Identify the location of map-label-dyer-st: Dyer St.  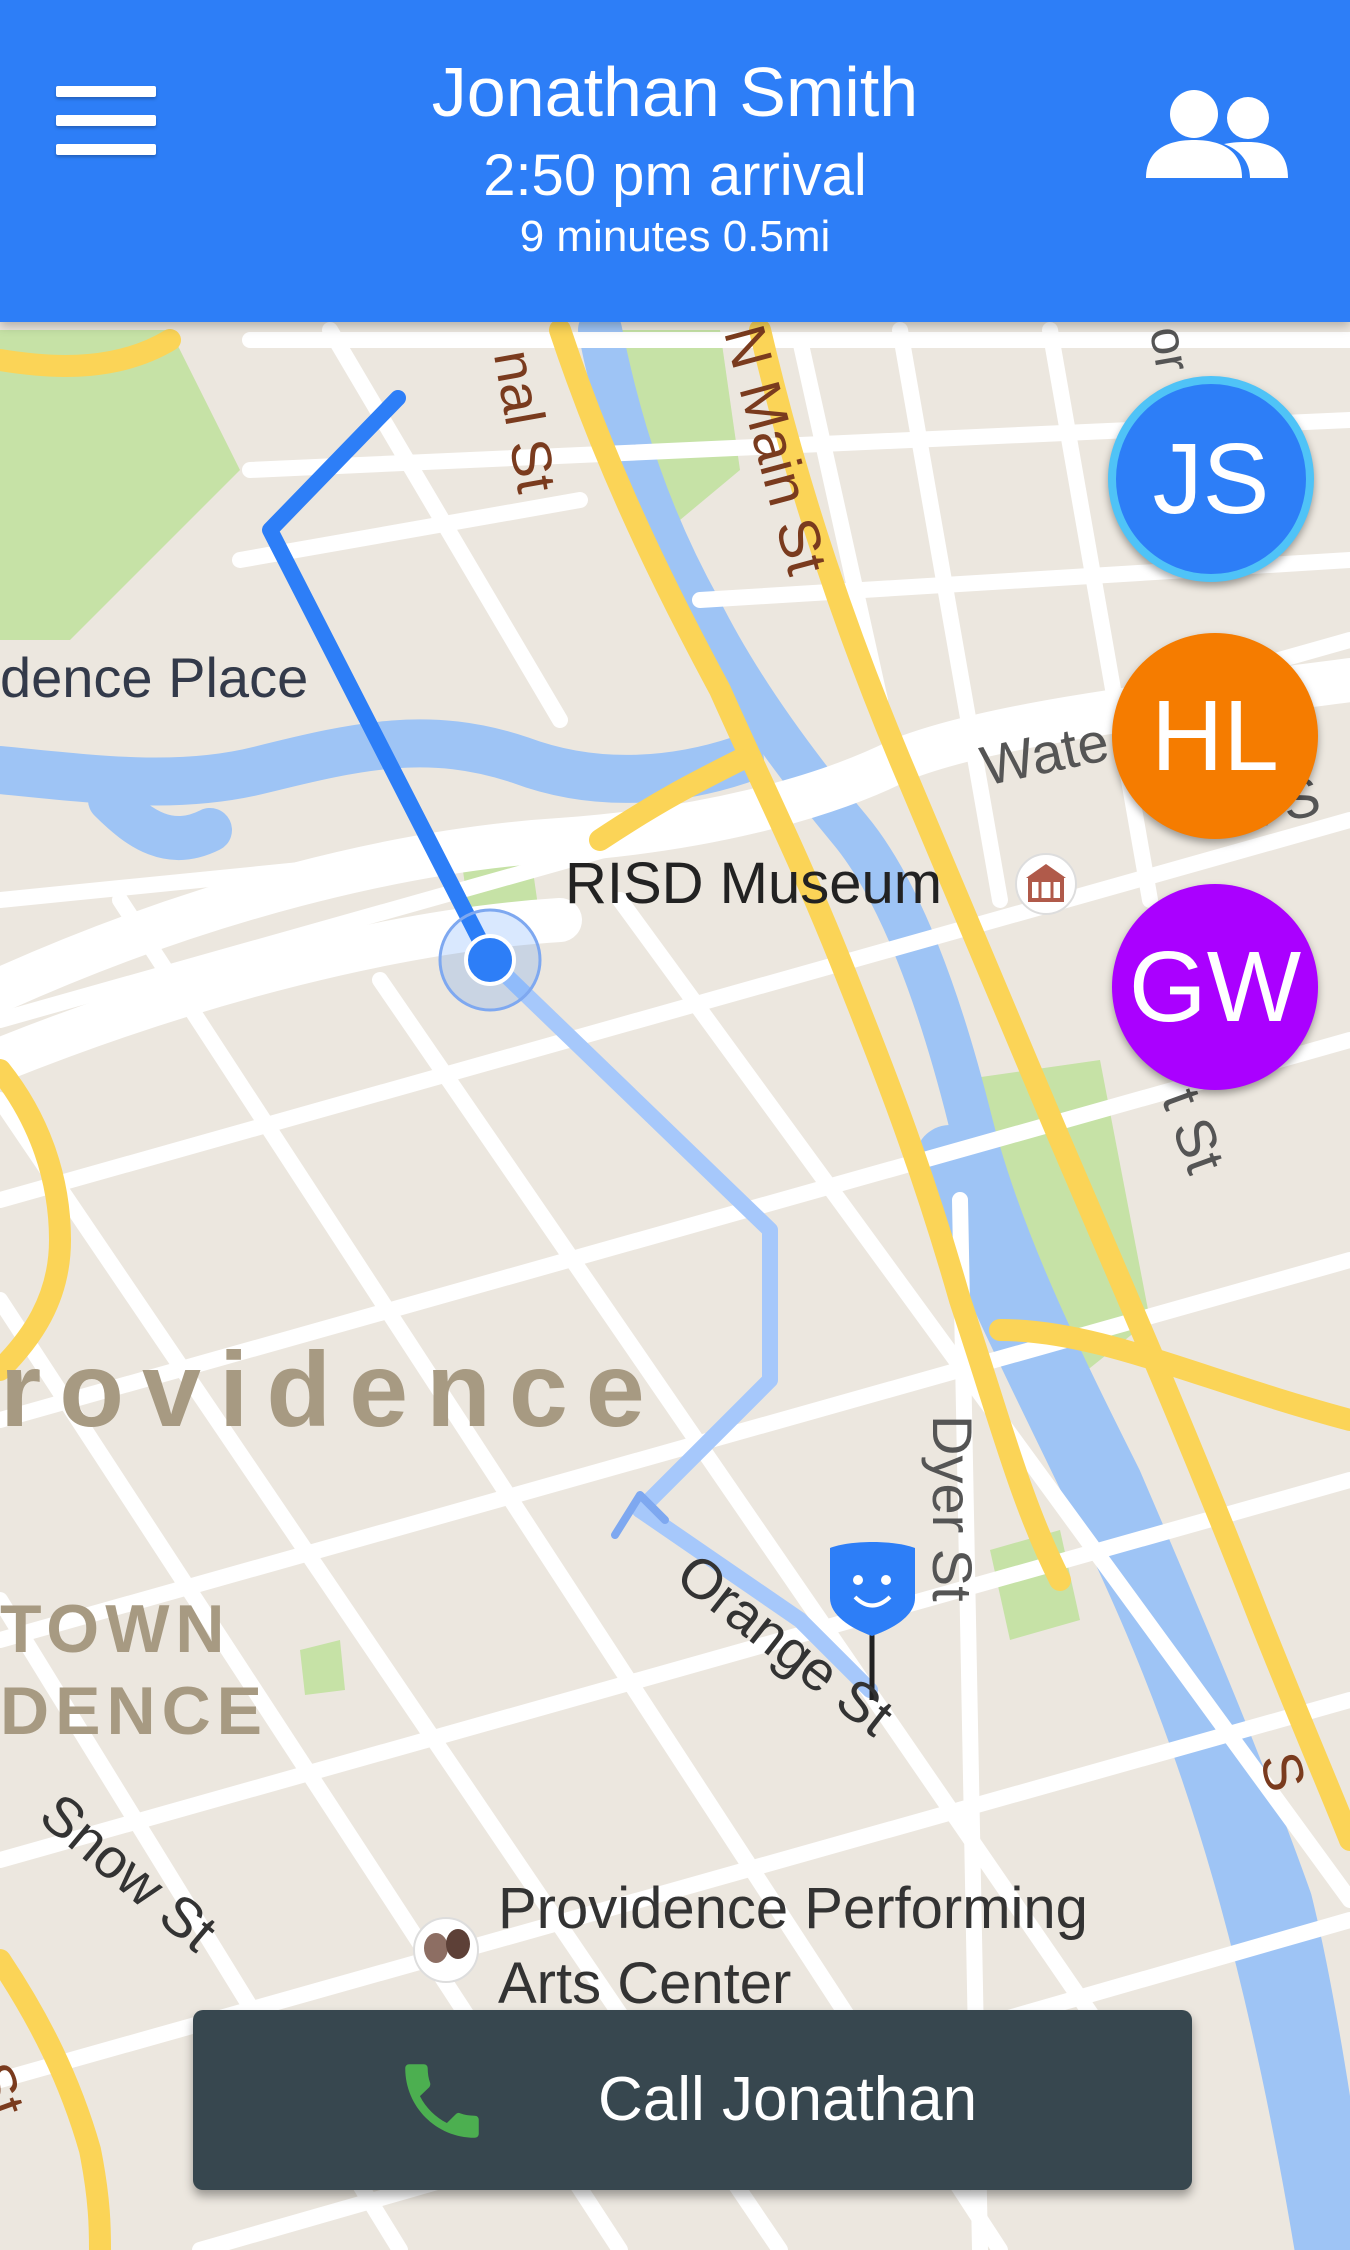
(952, 1508).